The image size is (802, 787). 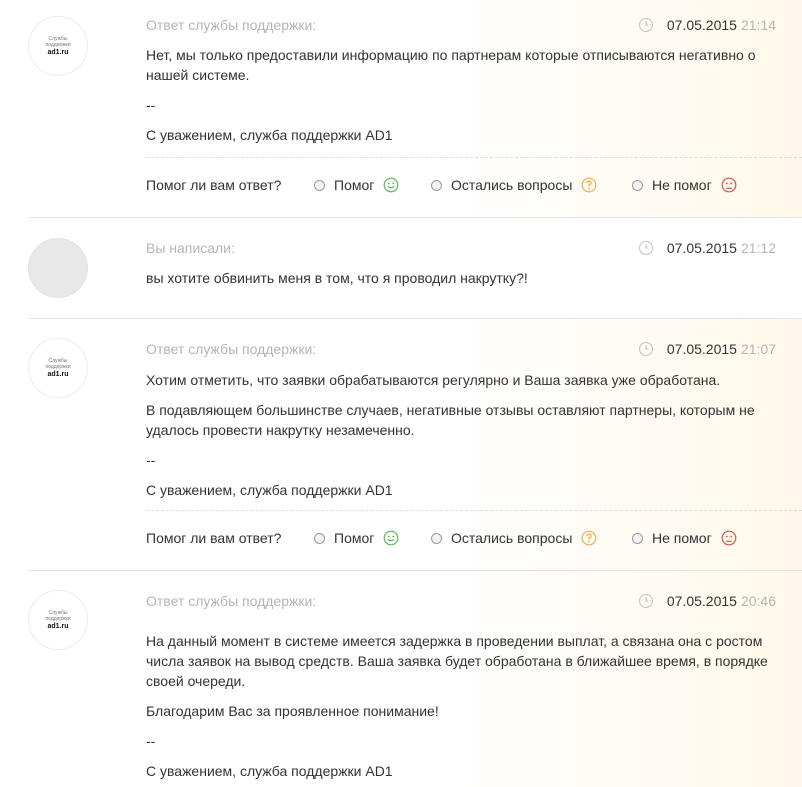 I want to click on message-time: 20:46, so click(x=758, y=601).